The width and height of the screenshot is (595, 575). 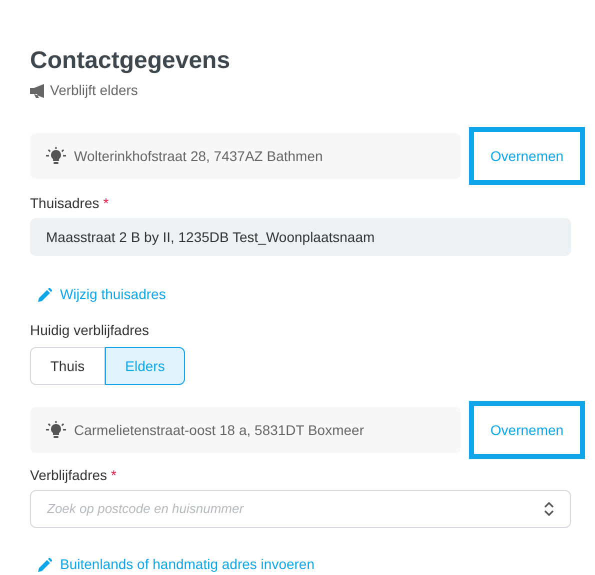 I want to click on status-text: Verblijft elders, so click(x=94, y=90).